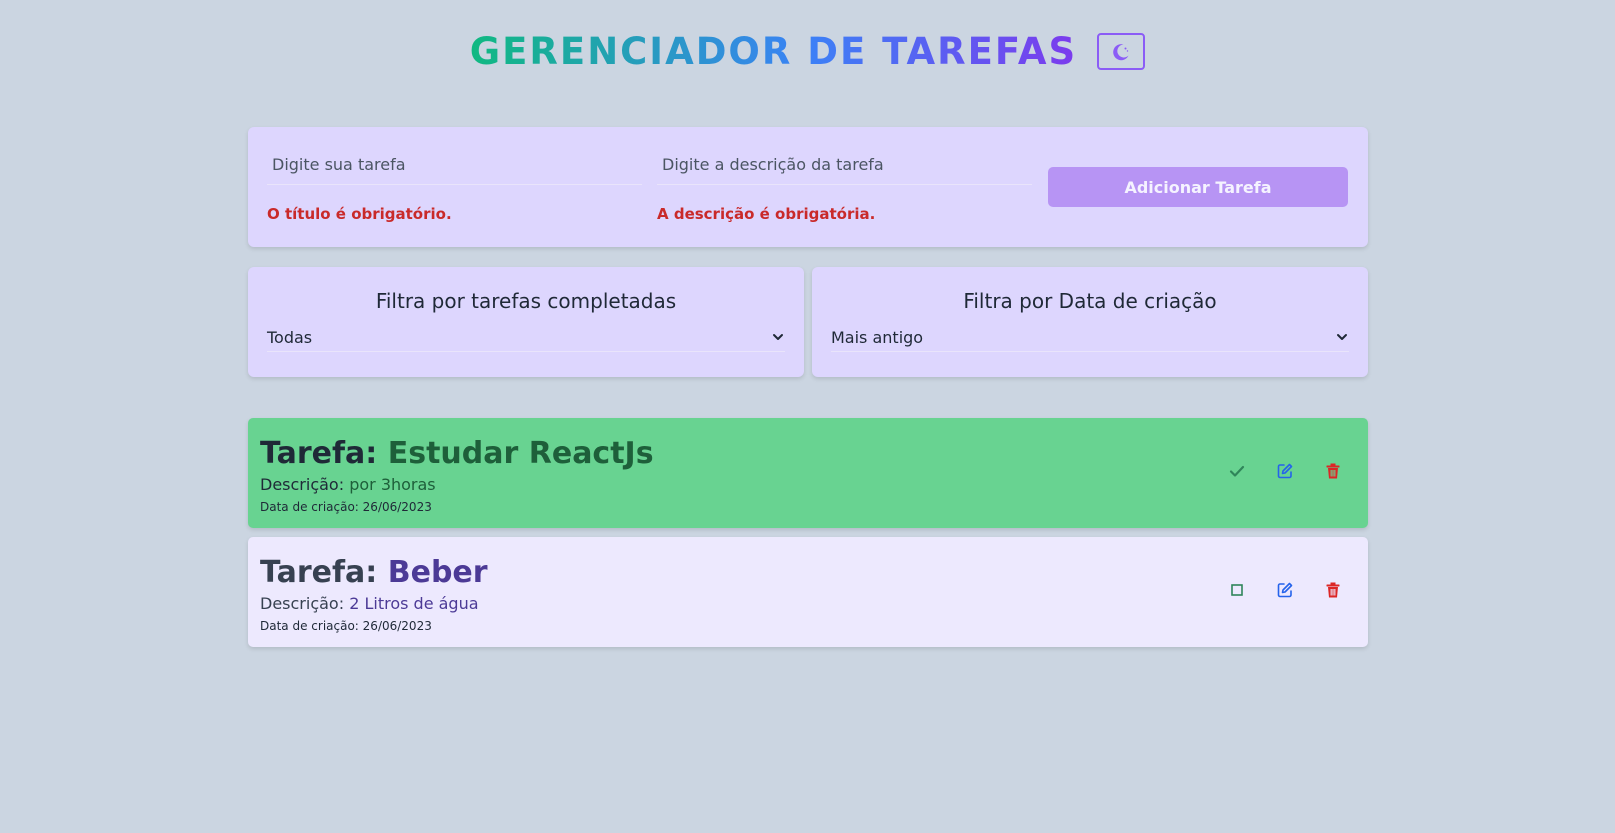 This screenshot has height=833, width=1615. What do you see at coordinates (1090, 322) in the screenshot?
I see `date-filter: Filtra por Data de criação Mais antigo` at bounding box center [1090, 322].